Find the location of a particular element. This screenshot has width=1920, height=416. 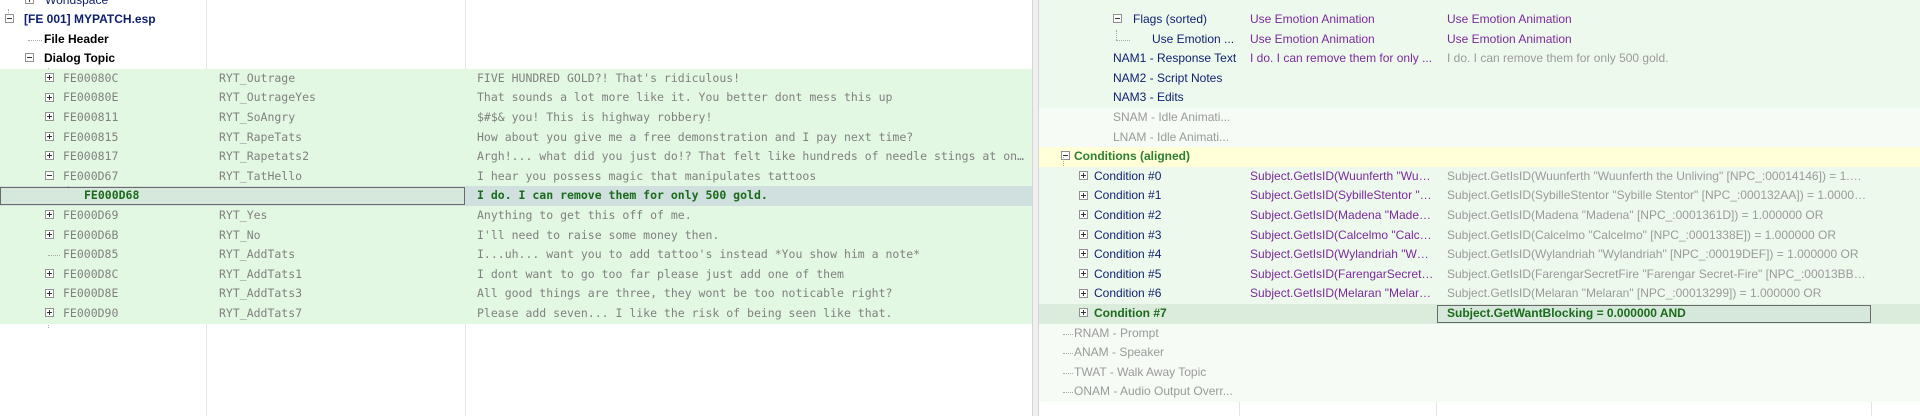

record-row-nam2: NAM2 - Script Notes is located at coordinates (1479, 78).